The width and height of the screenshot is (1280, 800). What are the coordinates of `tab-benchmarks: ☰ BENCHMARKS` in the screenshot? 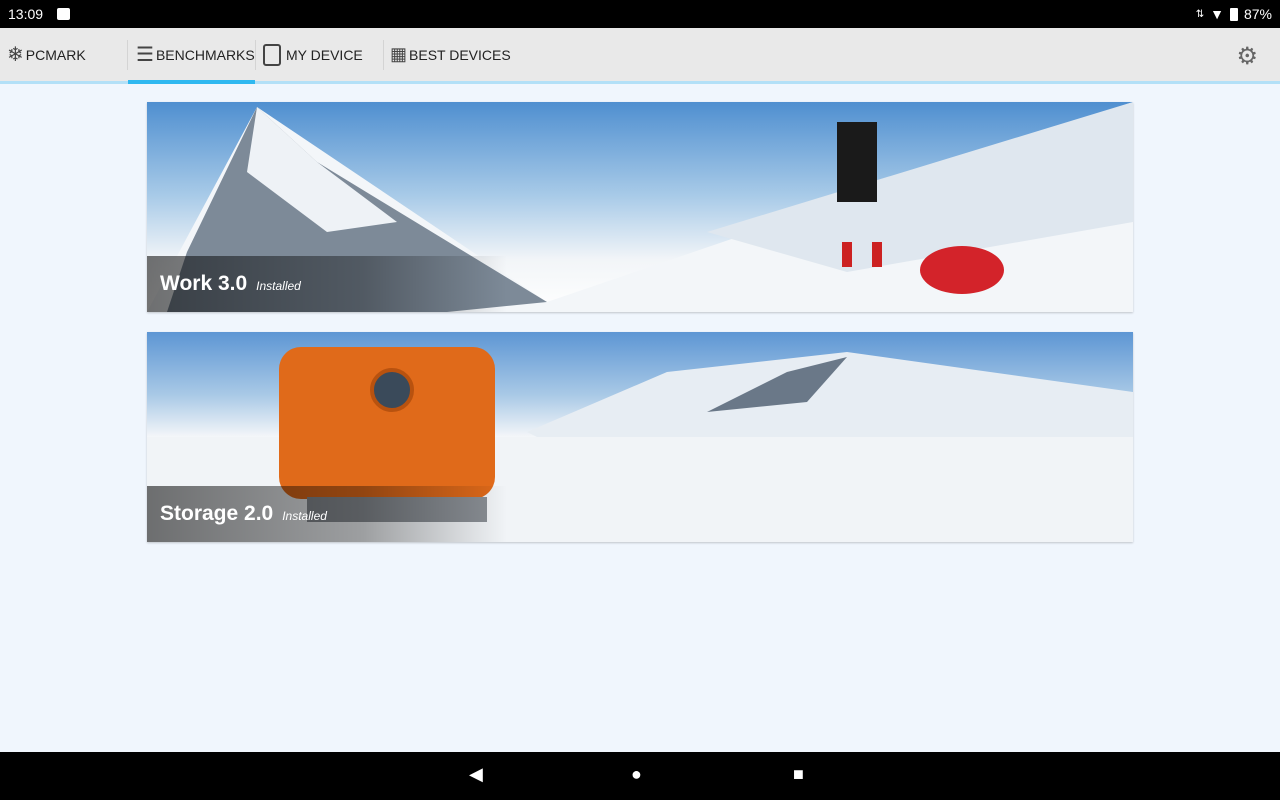 It's located at (191, 56).